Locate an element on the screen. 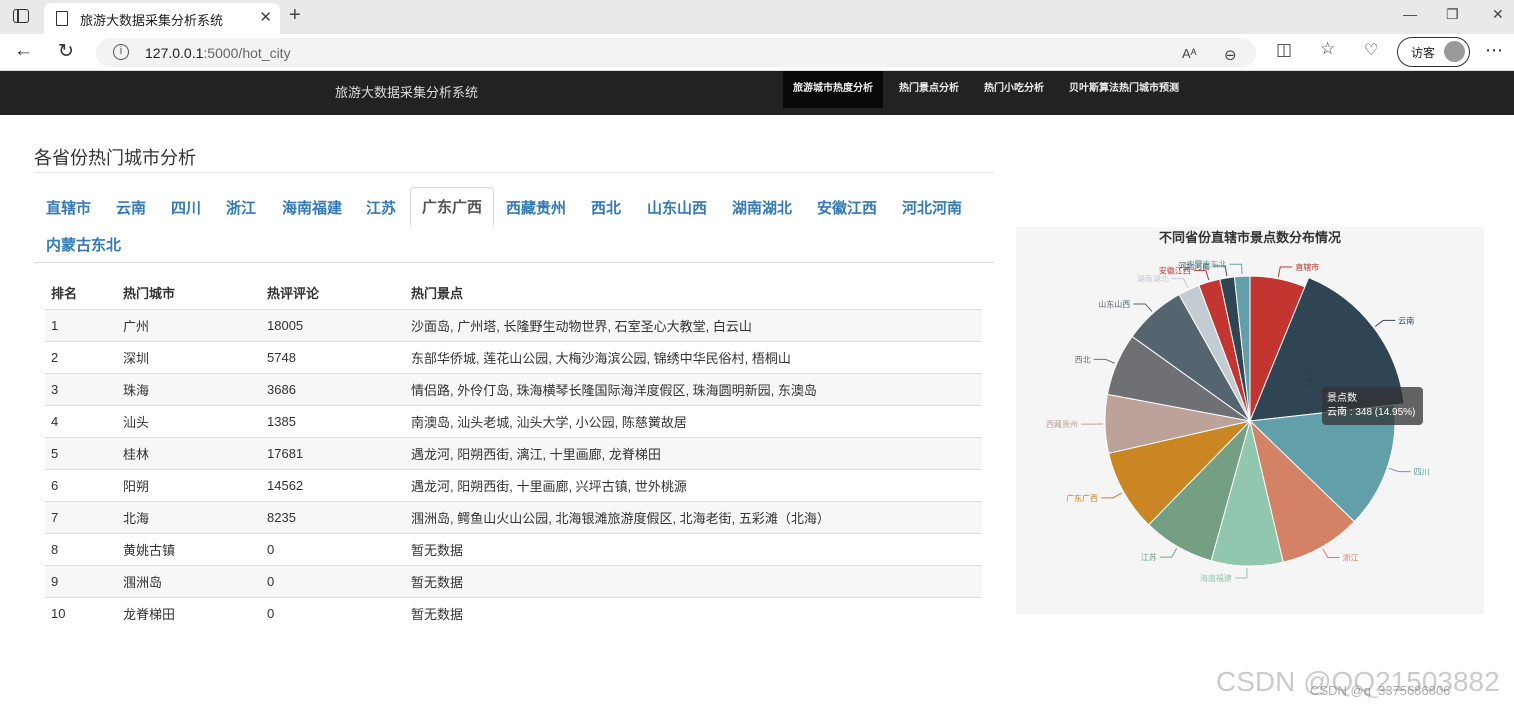 The image size is (1514, 709). sidebar-toggle-icon is located at coordinates (21, 16).